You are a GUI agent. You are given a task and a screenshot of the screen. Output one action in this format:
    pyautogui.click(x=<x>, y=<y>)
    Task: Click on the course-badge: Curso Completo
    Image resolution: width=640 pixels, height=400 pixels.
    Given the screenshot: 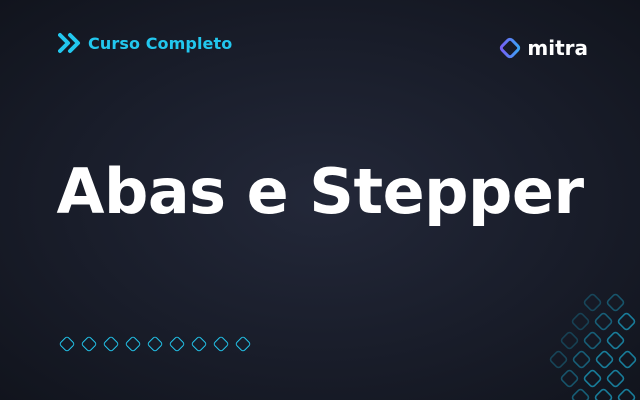 What is the action you would take?
    pyautogui.click(x=145, y=43)
    